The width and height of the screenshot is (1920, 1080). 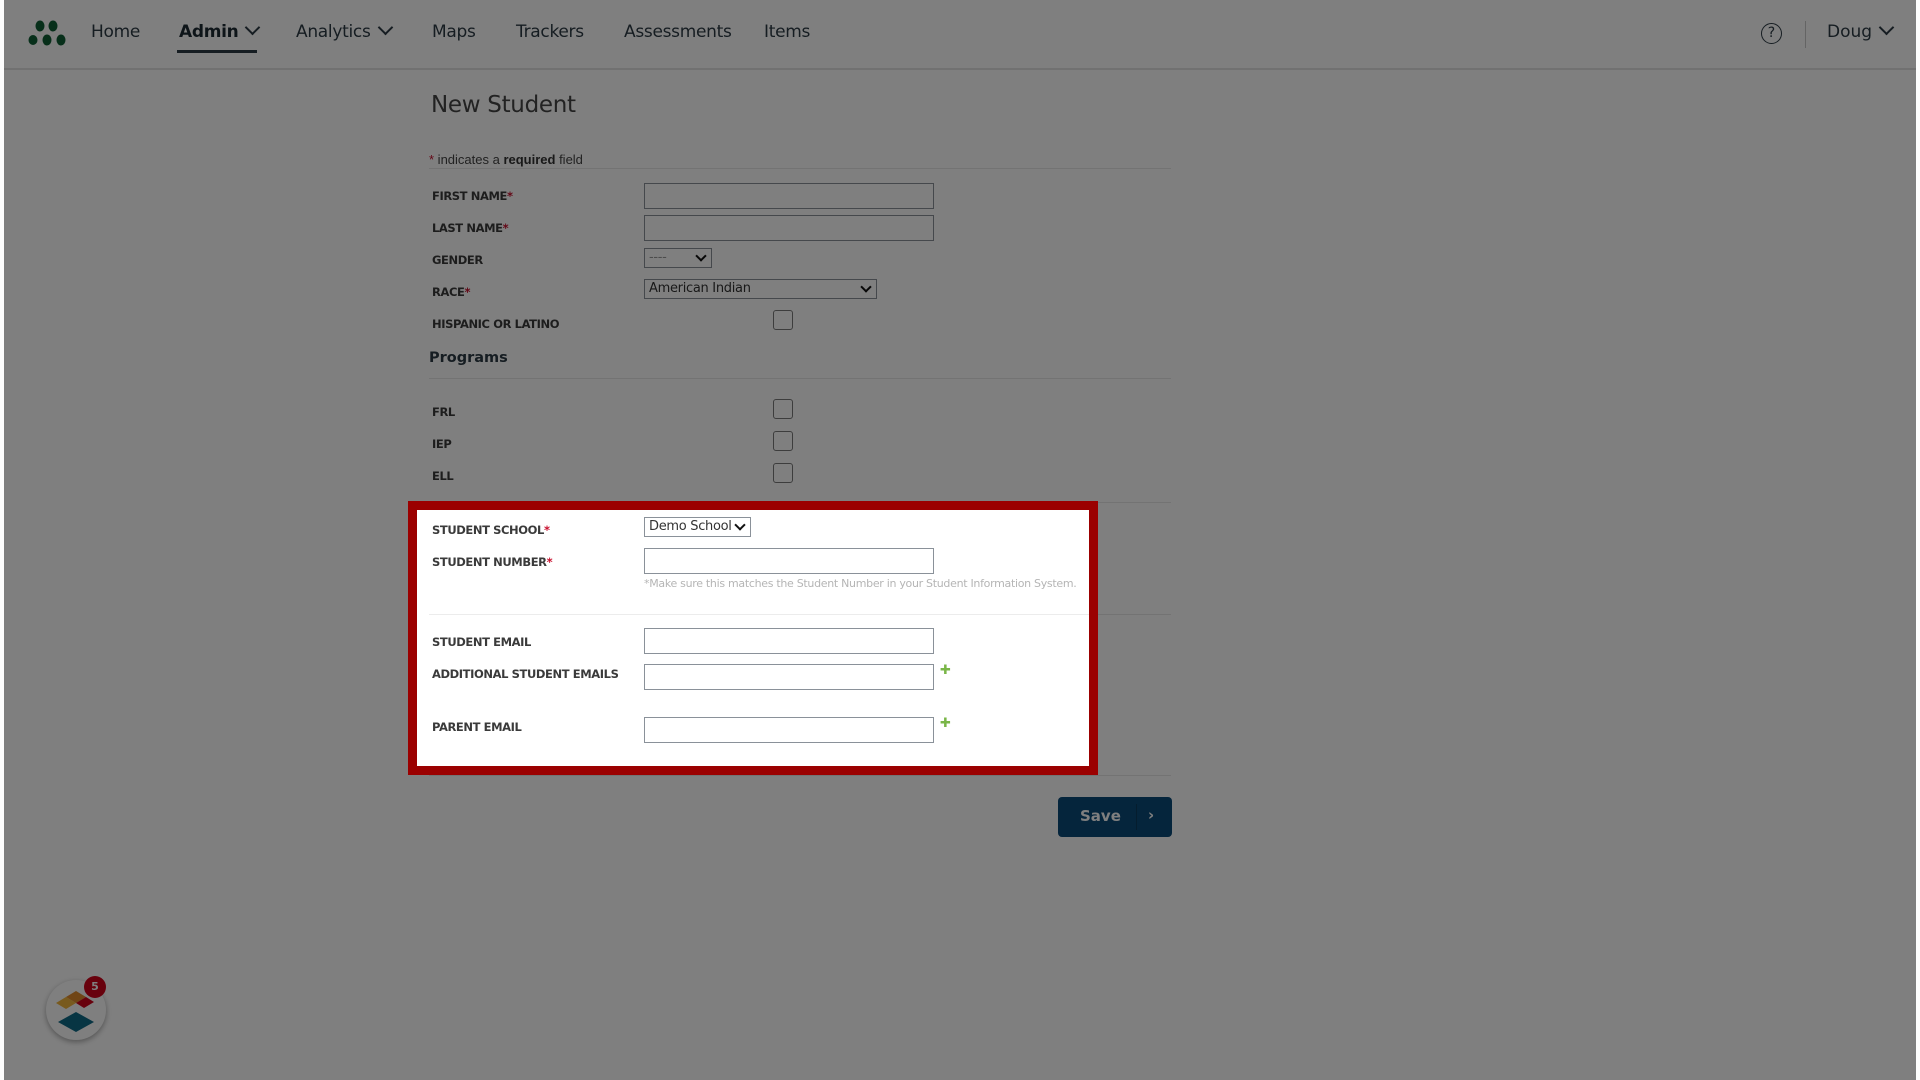 I want to click on last-name-label: LAST NAME*, so click(x=470, y=228).